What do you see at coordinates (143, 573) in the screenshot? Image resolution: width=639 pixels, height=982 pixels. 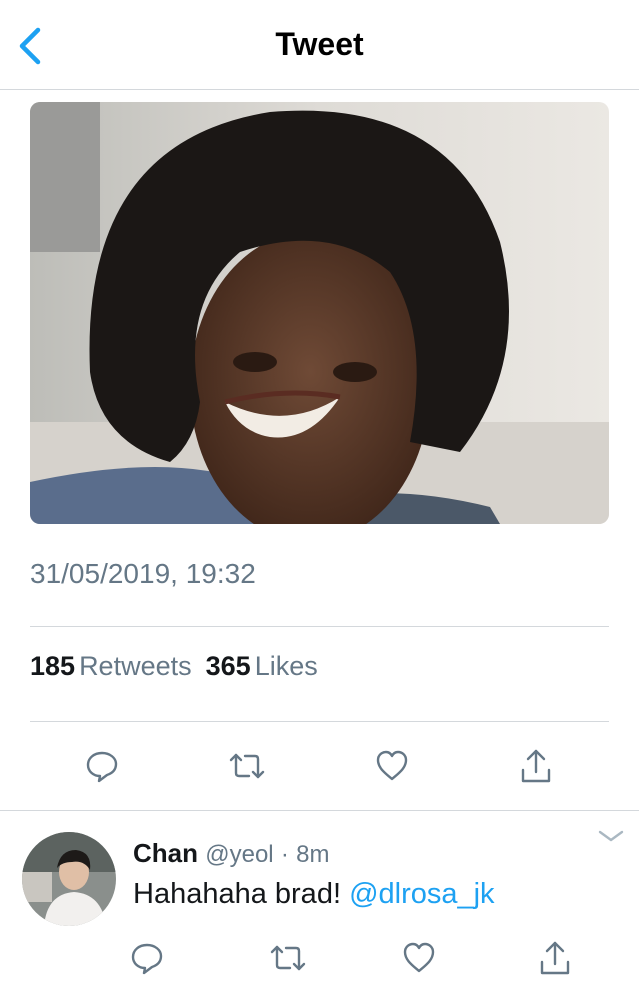 I see `tweet-timestamp: 31/05/2019, 19:32` at bounding box center [143, 573].